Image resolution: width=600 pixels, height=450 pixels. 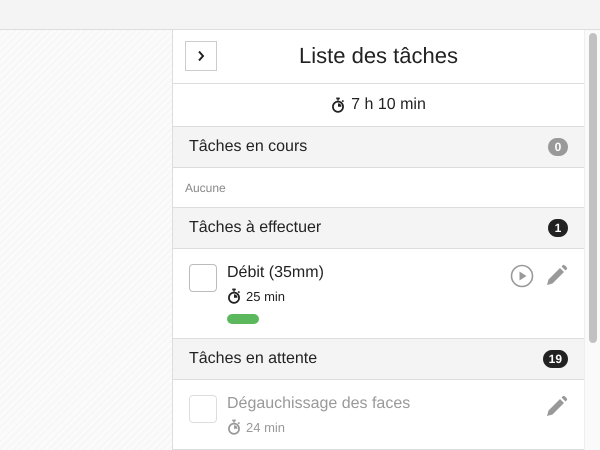 What do you see at coordinates (253, 359) in the screenshot?
I see `section-title: Tâches en attente` at bounding box center [253, 359].